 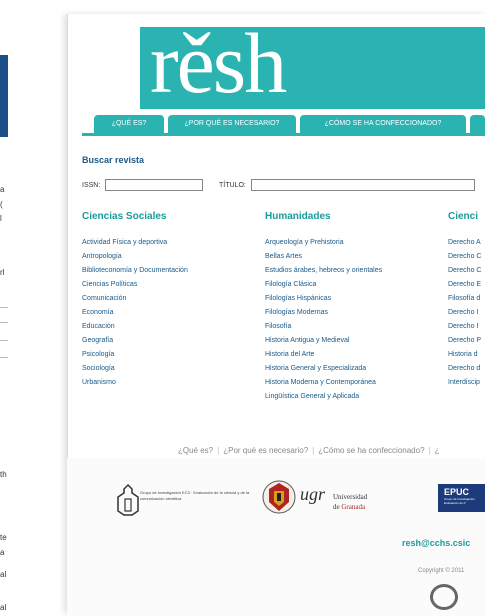 I want to click on bg-fragment: (, so click(x=1, y=204).